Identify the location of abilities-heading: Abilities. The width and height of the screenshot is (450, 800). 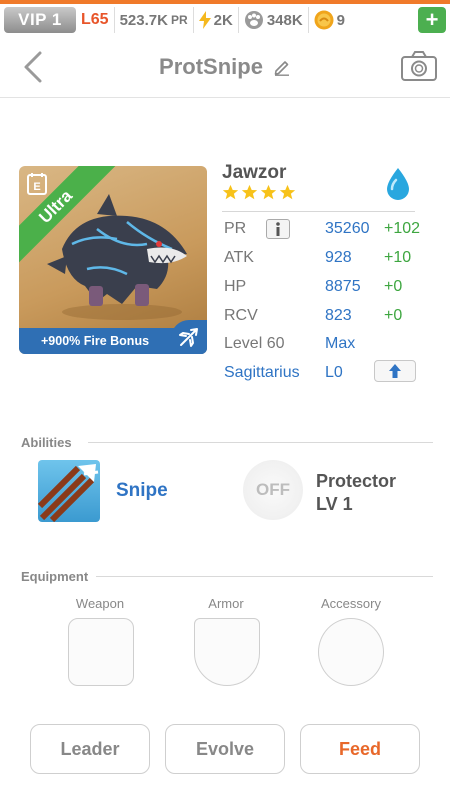
(46, 442).